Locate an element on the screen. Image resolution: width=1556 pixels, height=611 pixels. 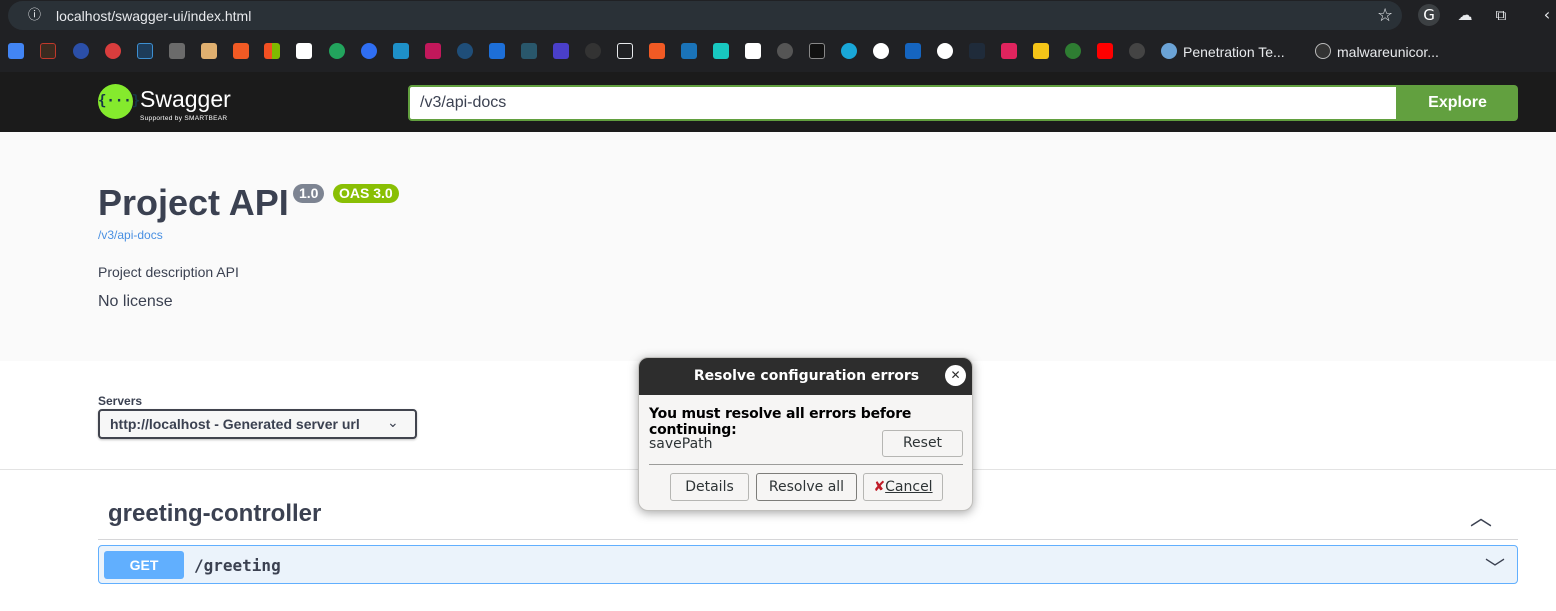
cancel-button: ✘Cancel is located at coordinates (903, 487).